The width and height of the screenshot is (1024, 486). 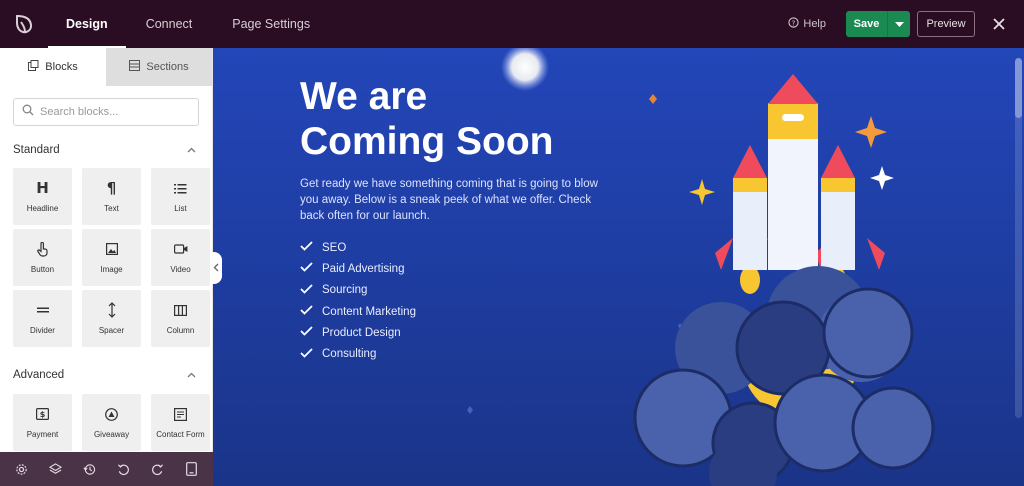 I want to click on list-item-label: Paid Advertising, so click(x=363, y=268).